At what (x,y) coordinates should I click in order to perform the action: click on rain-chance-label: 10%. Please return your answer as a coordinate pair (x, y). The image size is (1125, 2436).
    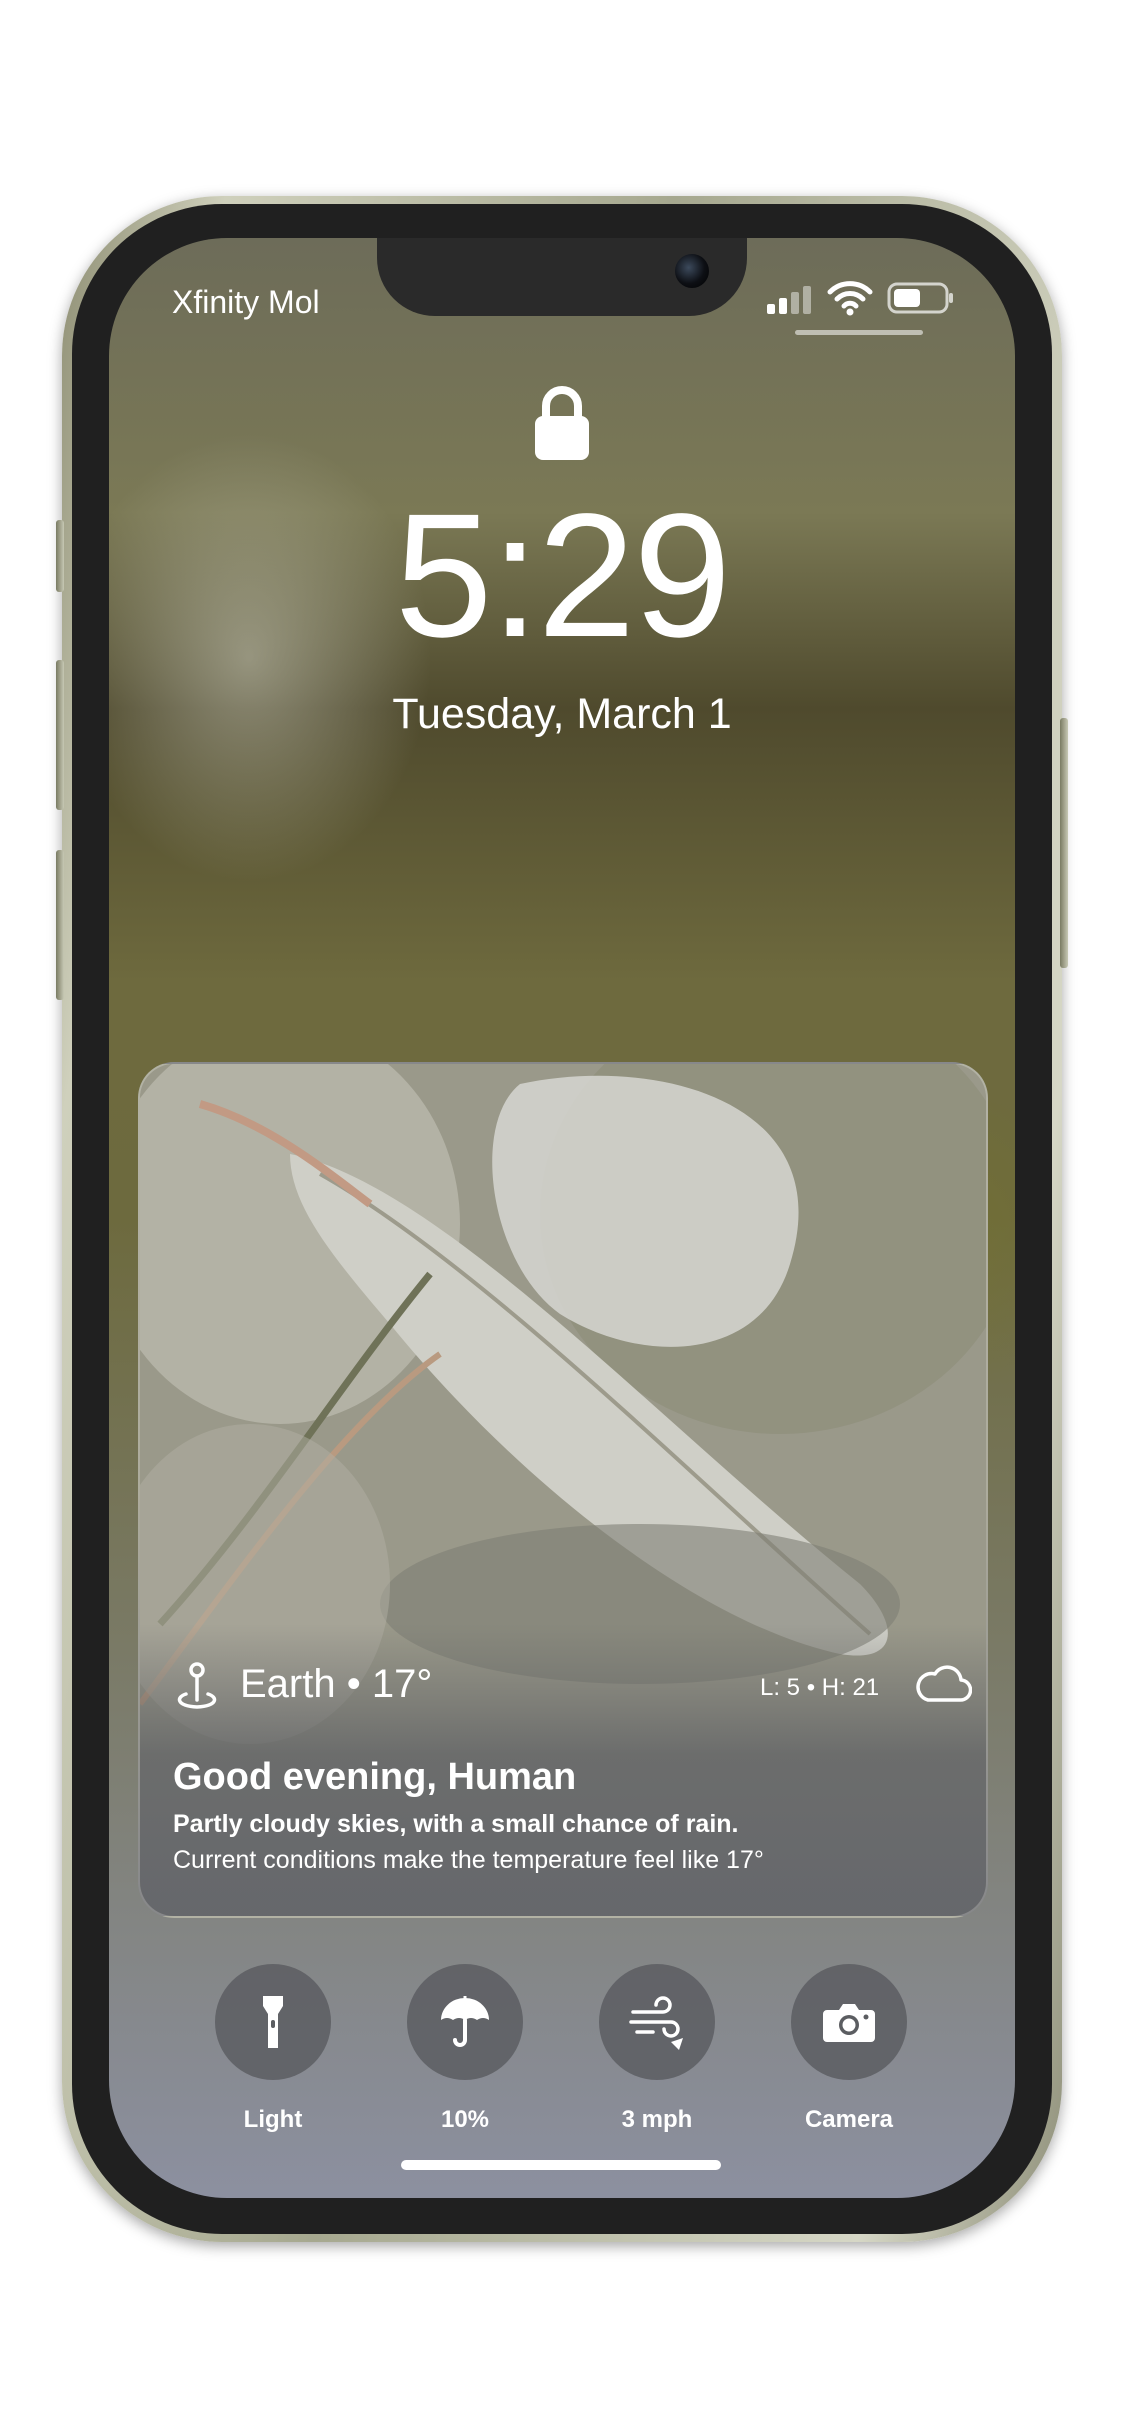
    Looking at the image, I should click on (465, 2119).